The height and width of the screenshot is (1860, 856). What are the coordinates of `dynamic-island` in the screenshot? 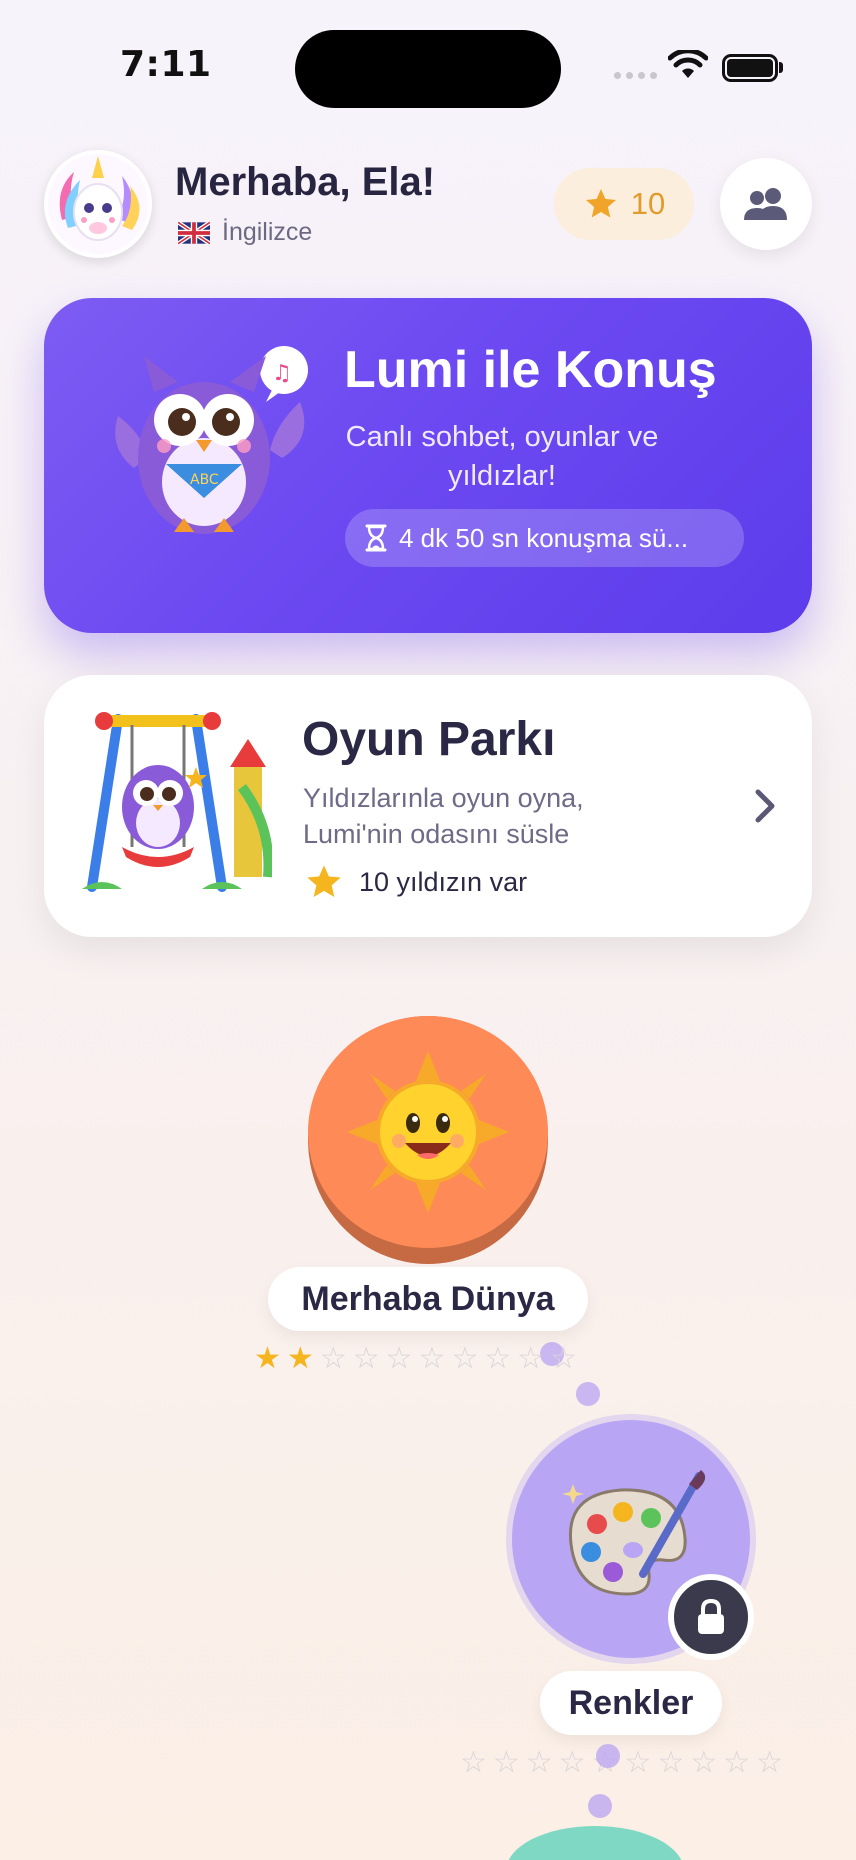 It's located at (428, 69).